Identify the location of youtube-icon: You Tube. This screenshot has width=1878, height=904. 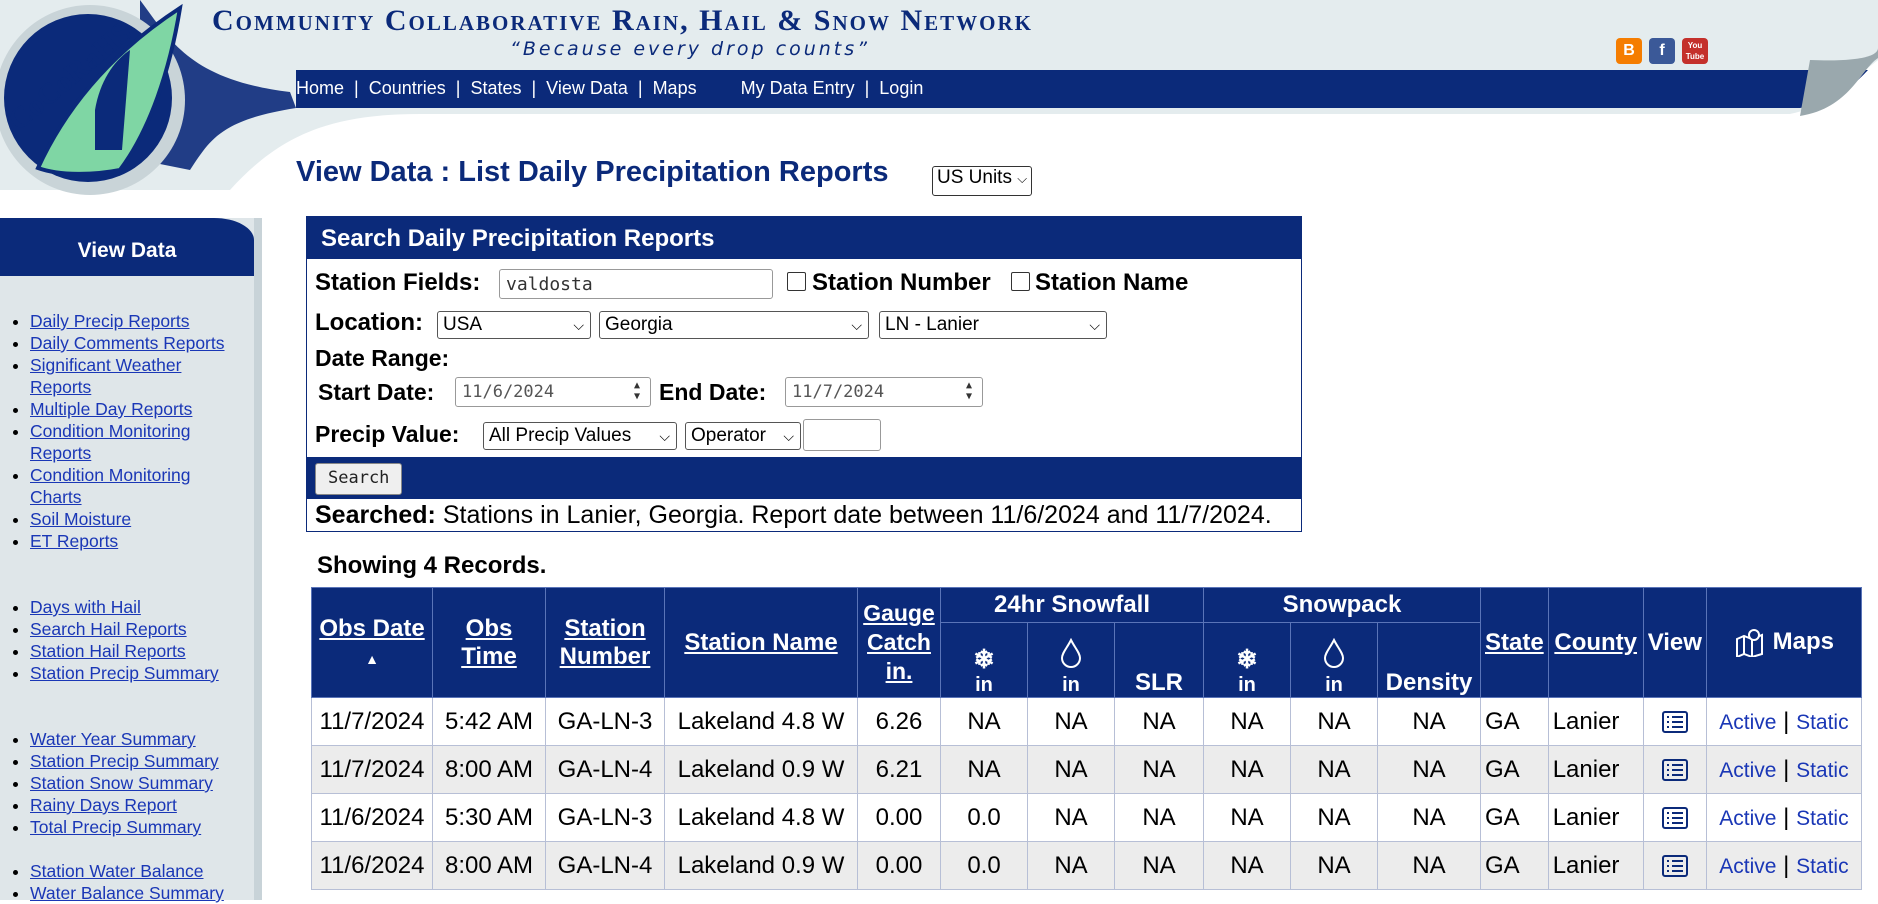
(1695, 51).